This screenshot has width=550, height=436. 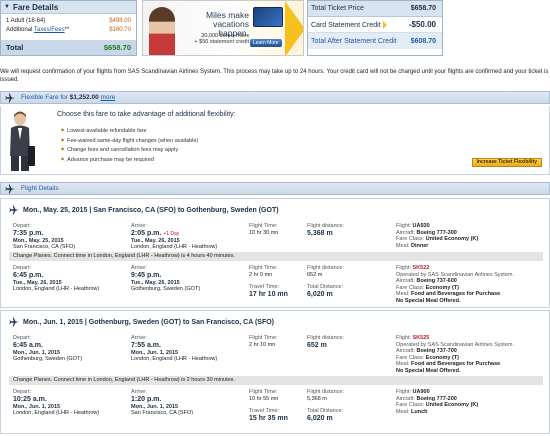 I want to click on card-statement-credit-label: Card Statement Credit, so click(x=346, y=25).